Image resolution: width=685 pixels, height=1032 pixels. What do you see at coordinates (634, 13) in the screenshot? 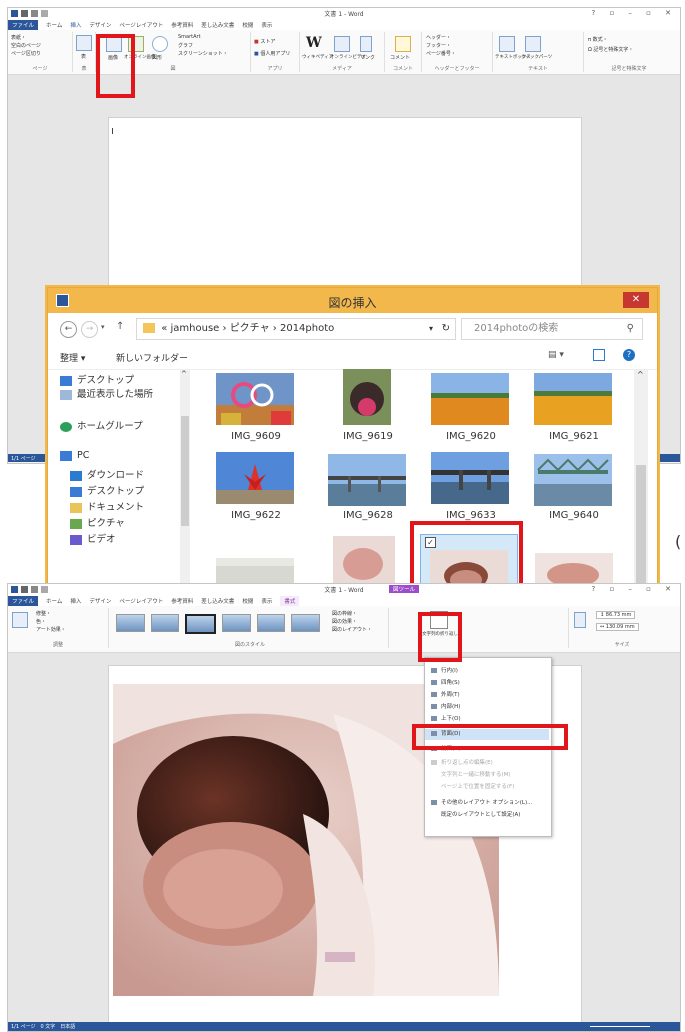
I see `window-controls: ? ▫ – ▫ ✕` at bounding box center [634, 13].